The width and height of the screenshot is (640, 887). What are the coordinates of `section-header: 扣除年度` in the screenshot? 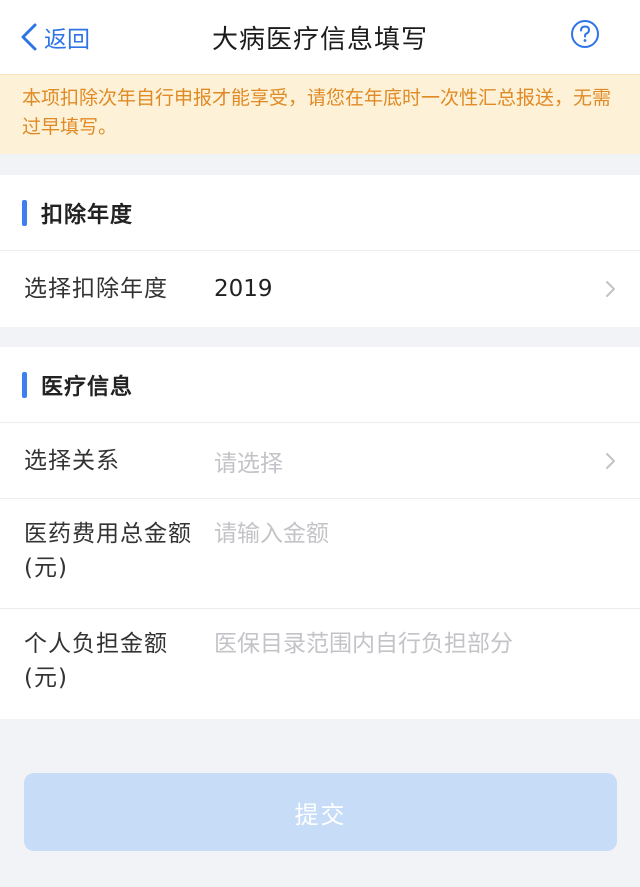 It's located at (320, 213).